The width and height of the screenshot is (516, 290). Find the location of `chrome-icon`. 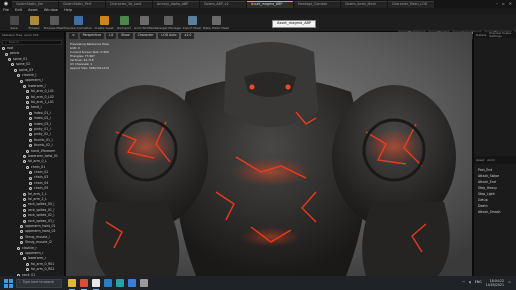

chrome-icon is located at coordinates (84, 284).